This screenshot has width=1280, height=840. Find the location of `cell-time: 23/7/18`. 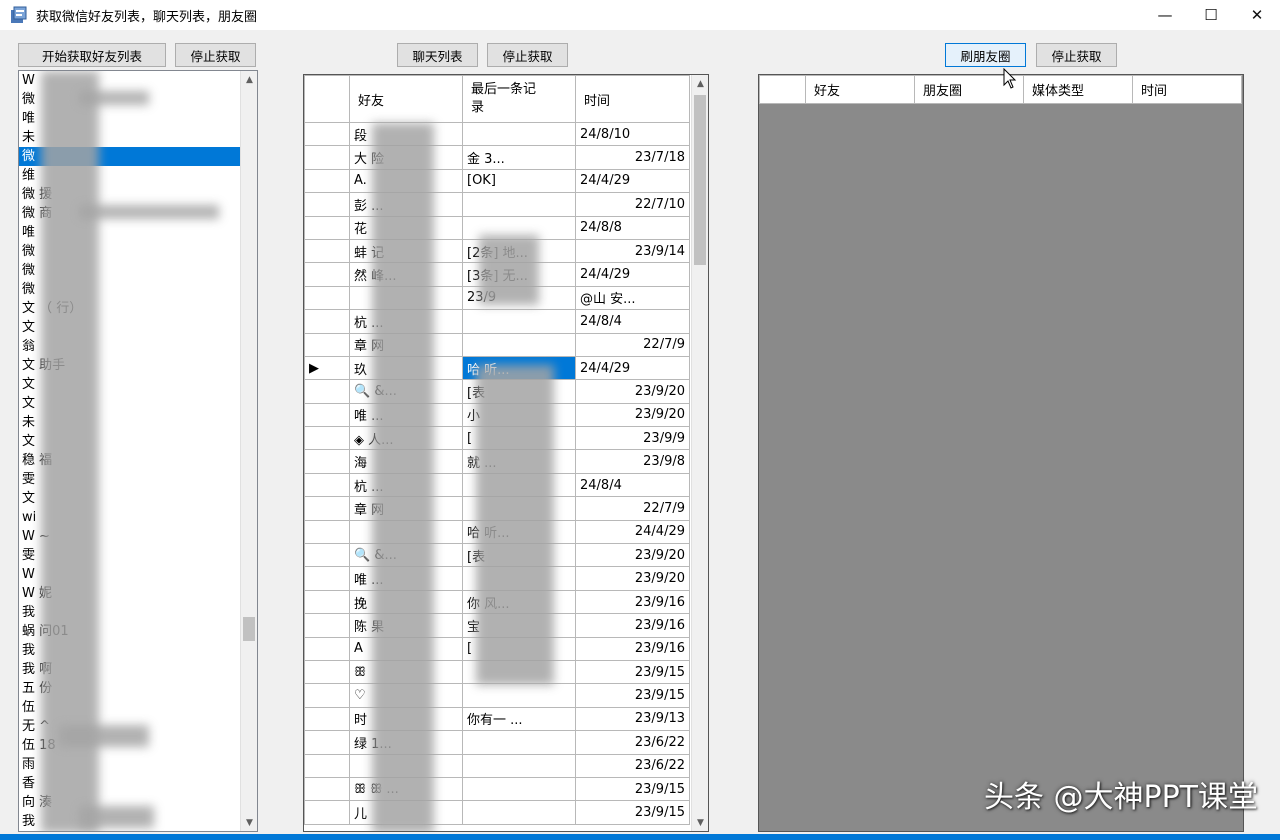

cell-time: 23/7/18 is located at coordinates (632, 157).